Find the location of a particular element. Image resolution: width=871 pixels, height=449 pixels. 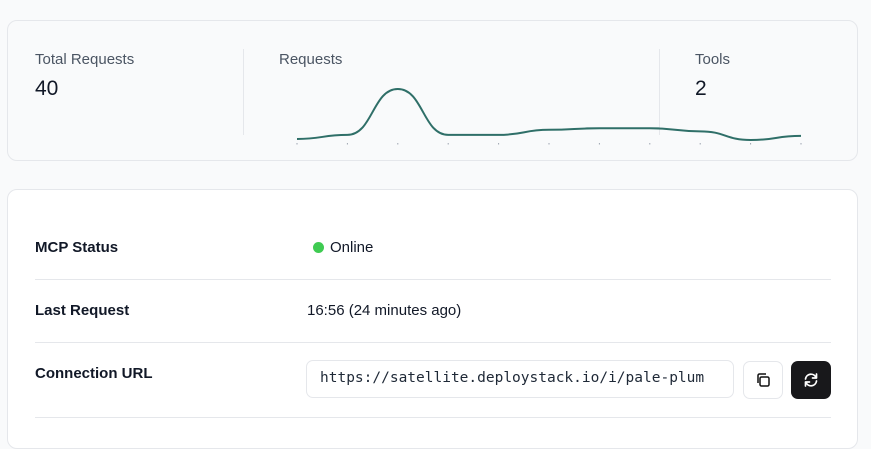

requests-line is located at coordinates (549, 114).